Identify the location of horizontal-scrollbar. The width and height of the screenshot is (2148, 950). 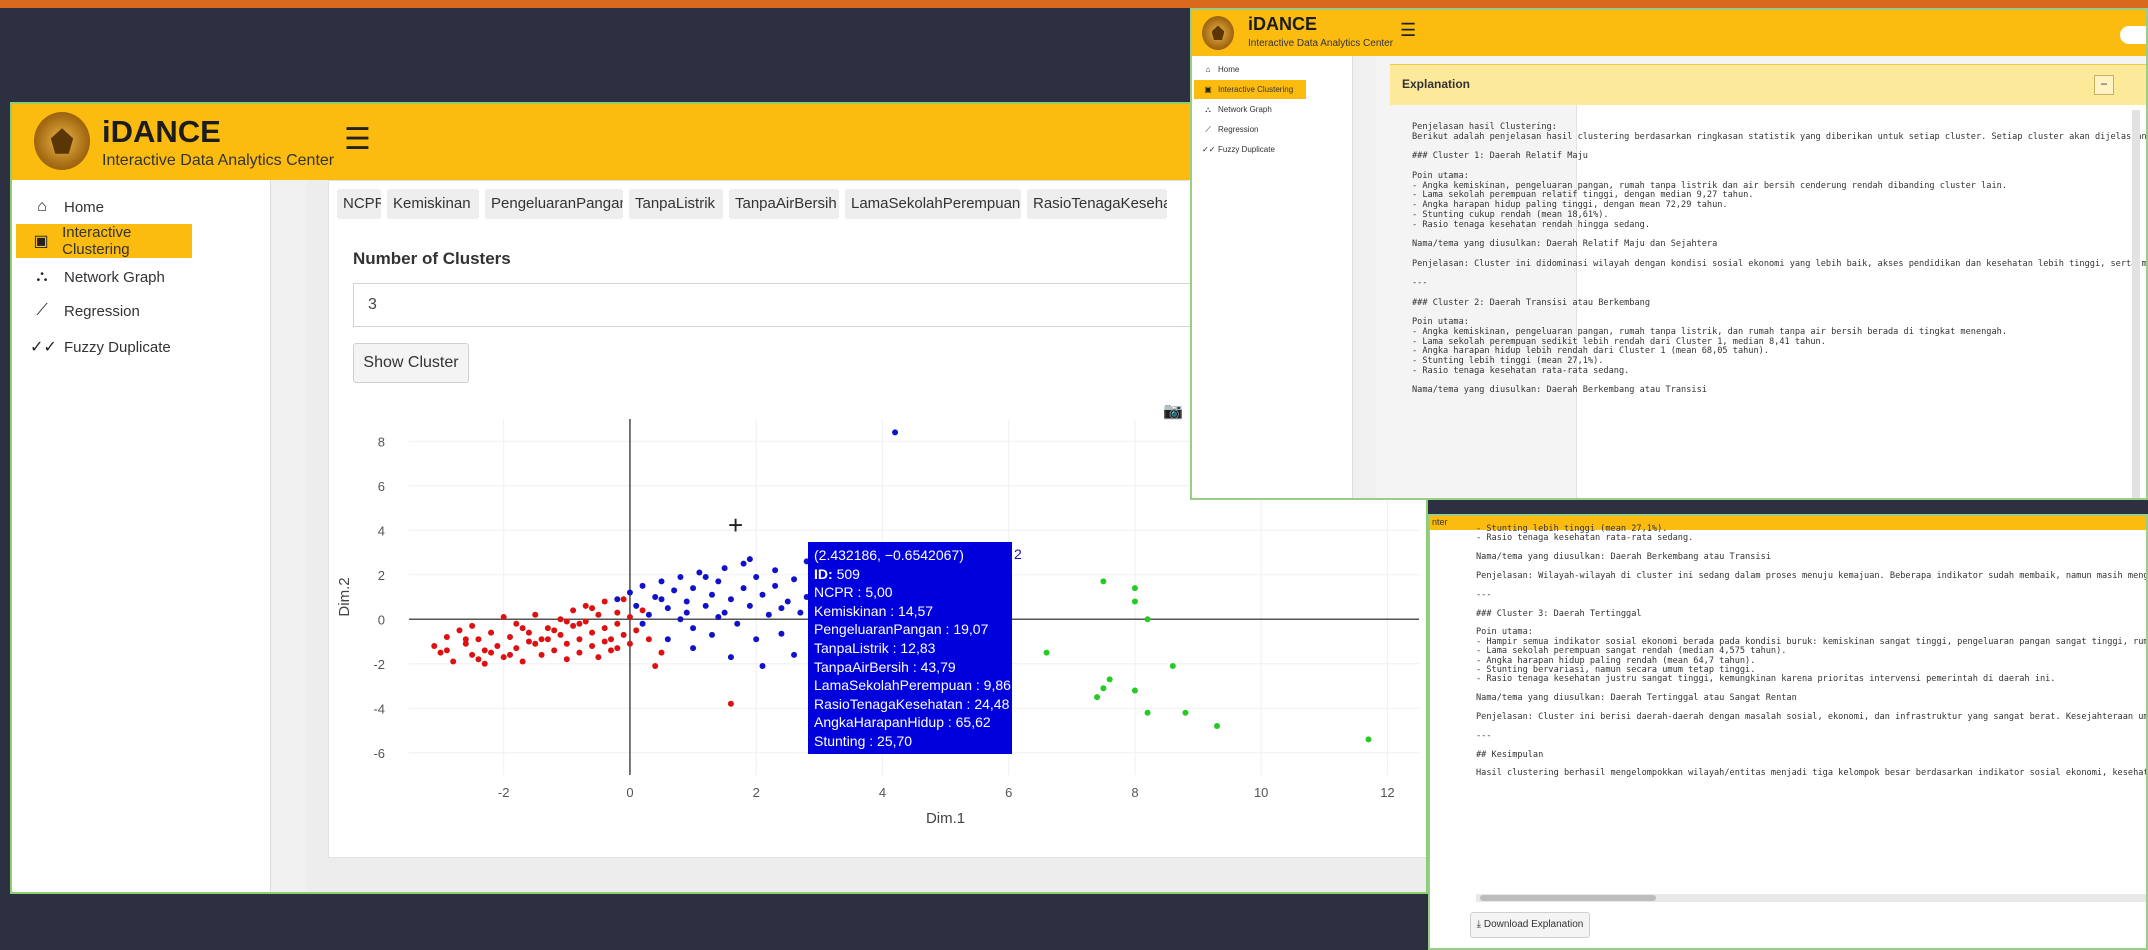
(1811, 898).